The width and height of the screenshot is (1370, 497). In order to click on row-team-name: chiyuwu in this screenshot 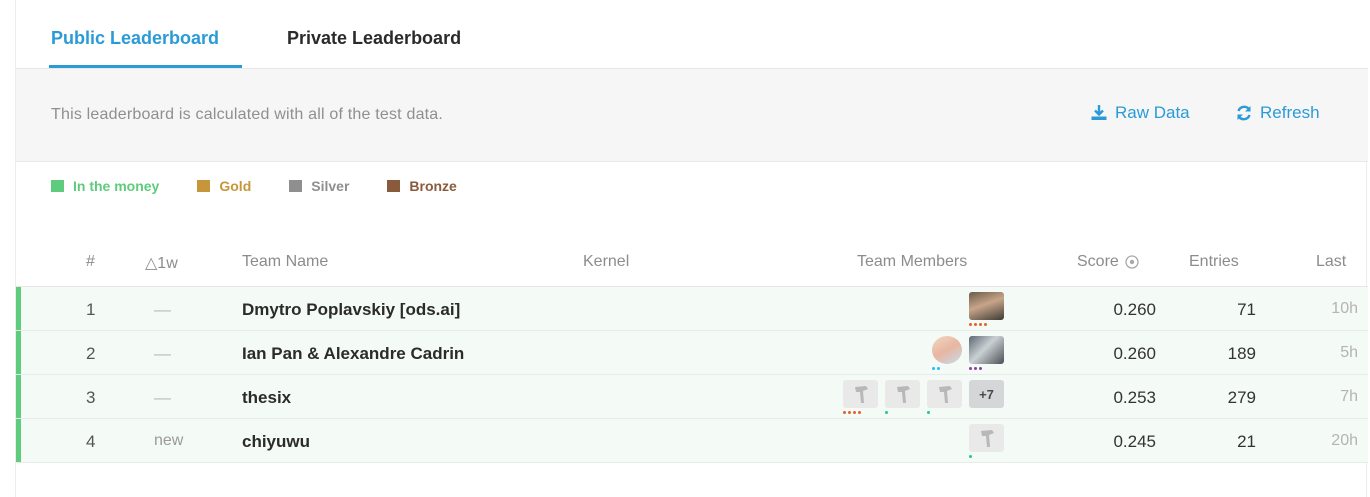, I will do `click(276, 442)`.